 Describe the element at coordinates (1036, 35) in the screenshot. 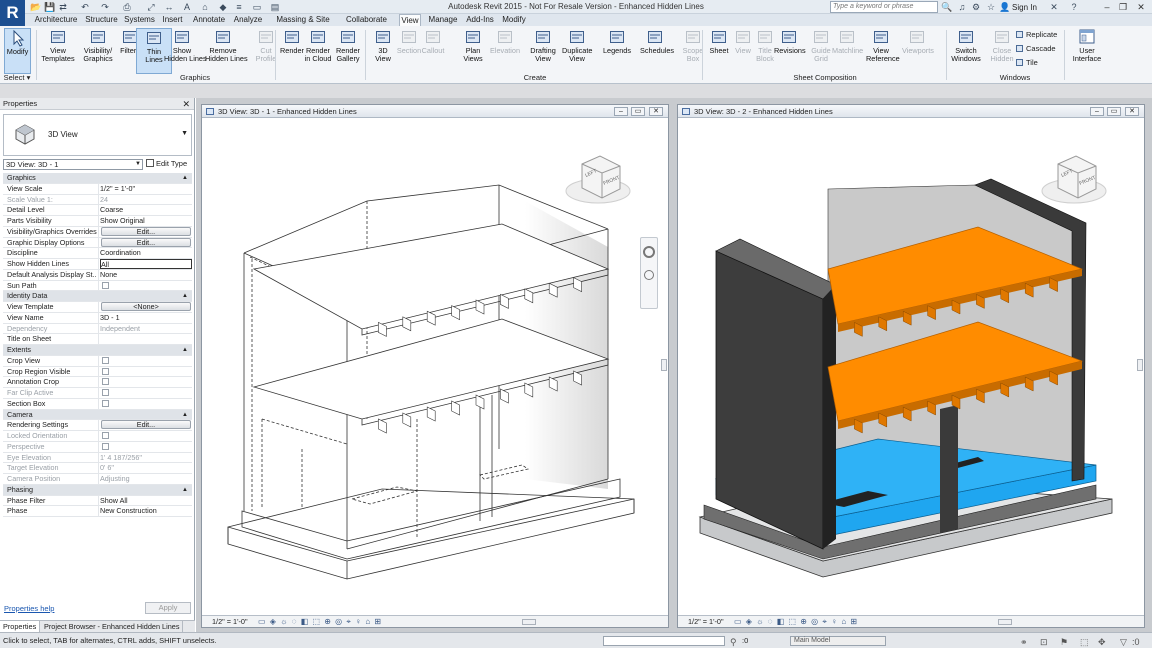

I see `replicate-button: Replicate` at that location.